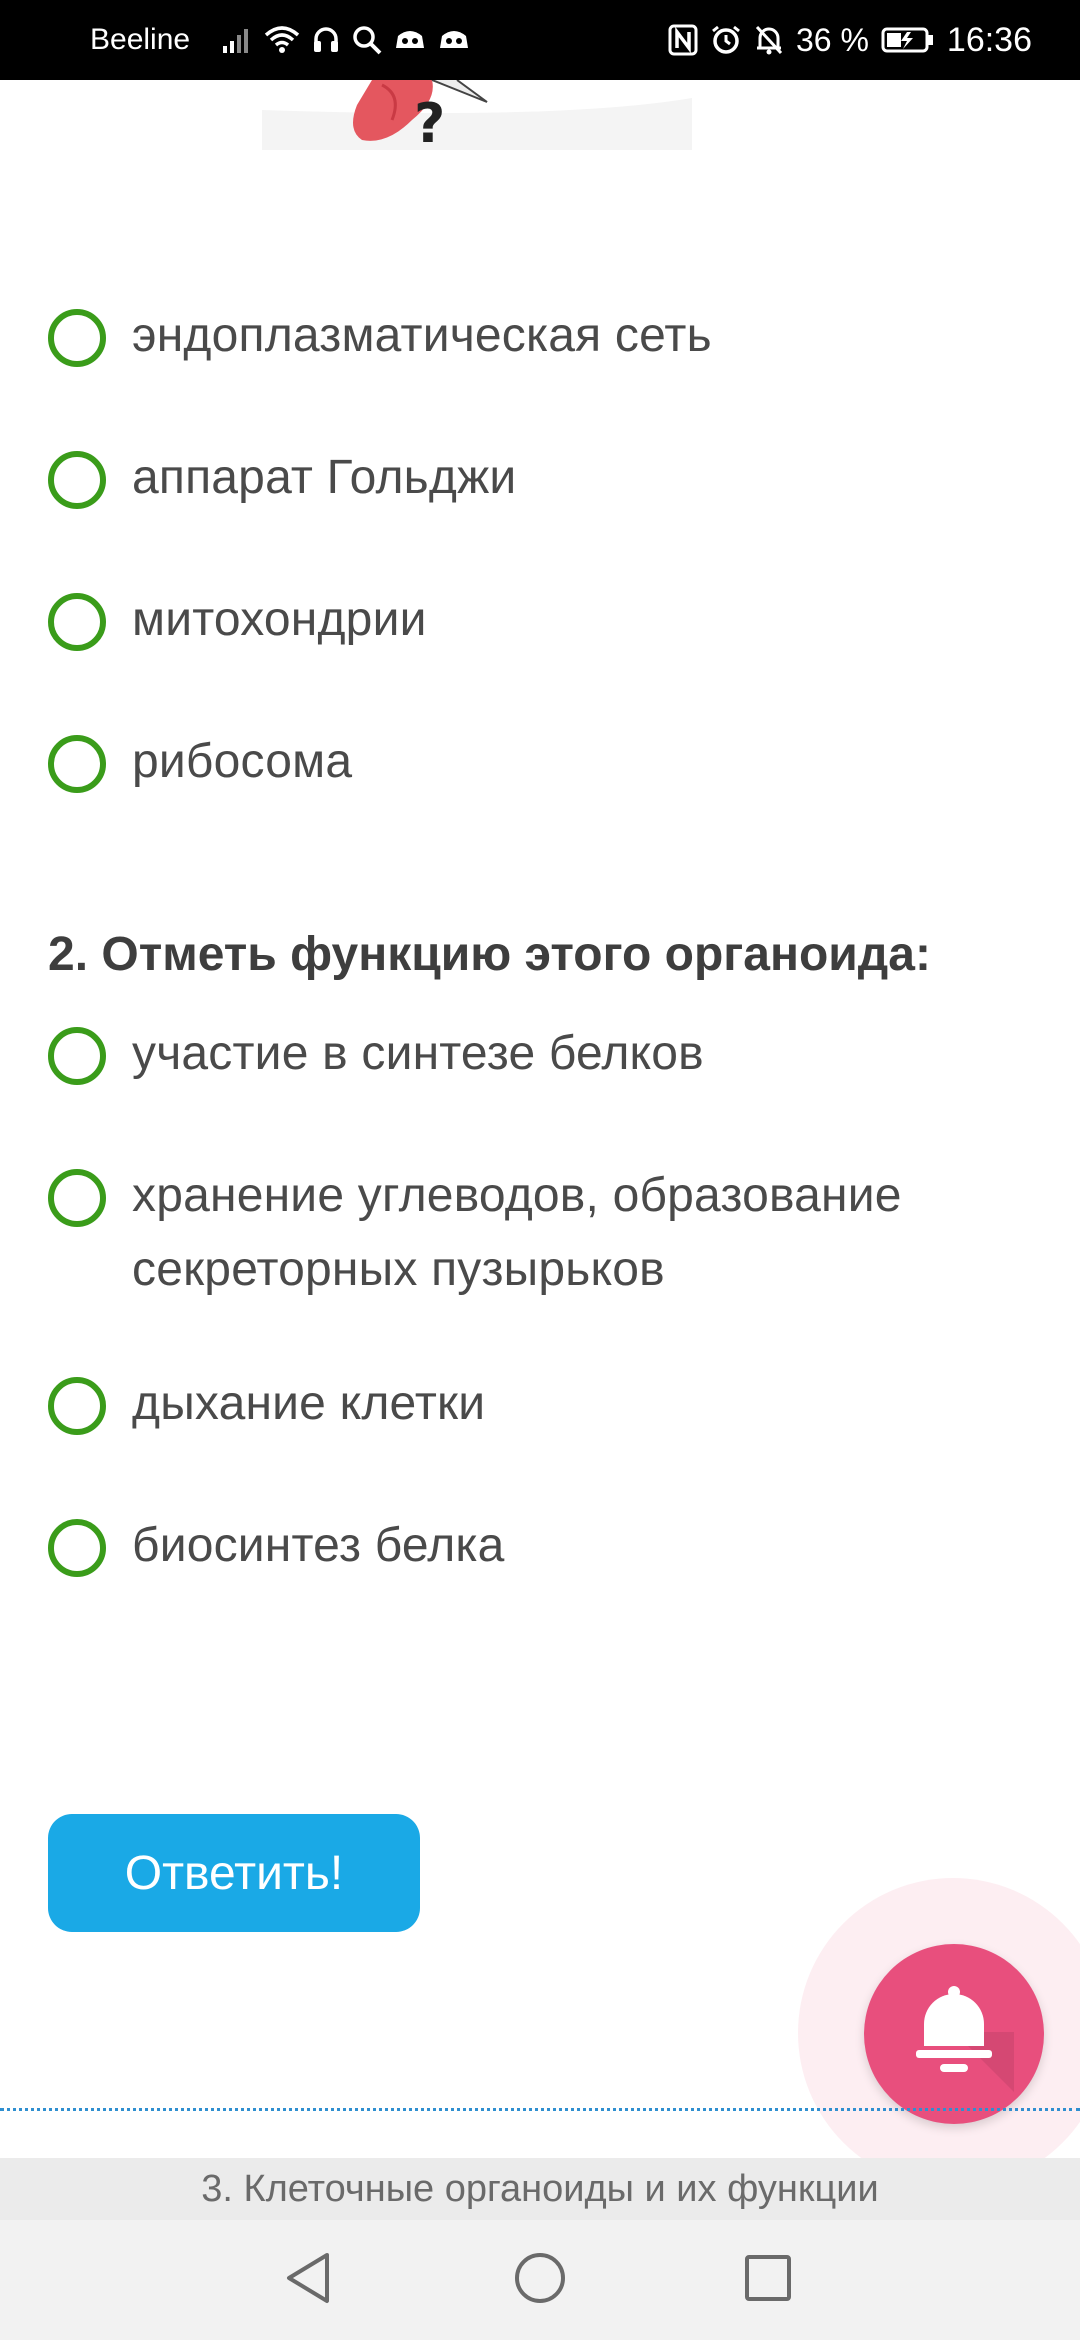 Image resolution: width=1080 pixels, height=2340 pixels. Describe the element at coordinates (237, 40) in the screenshot. I see `signal-icon` at that location.